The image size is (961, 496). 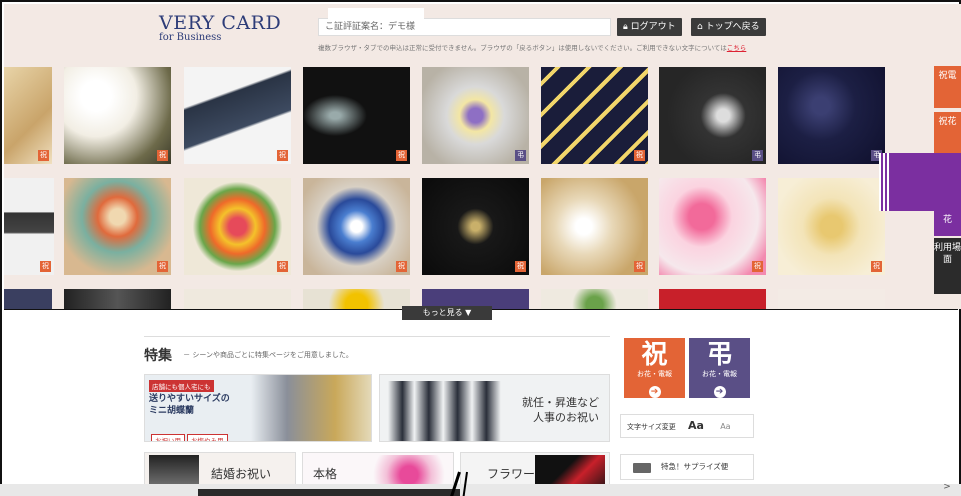 I want to click on surprise-label: 特急！サプライズ便, so click(x=695, y=466).